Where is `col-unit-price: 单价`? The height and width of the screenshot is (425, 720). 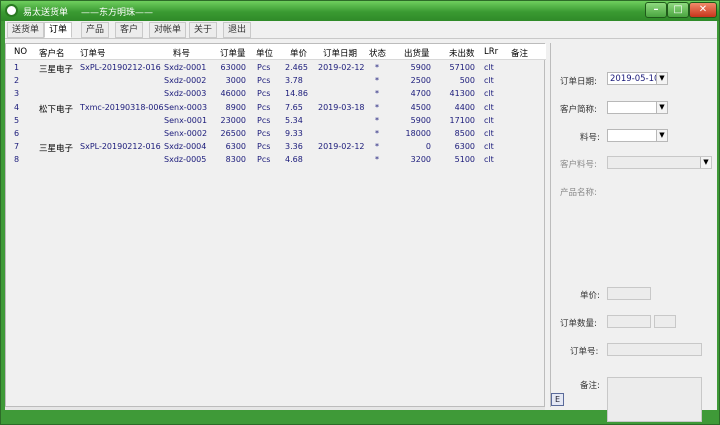
col-unit-price: 单价 is located at coordinates (298, 53).